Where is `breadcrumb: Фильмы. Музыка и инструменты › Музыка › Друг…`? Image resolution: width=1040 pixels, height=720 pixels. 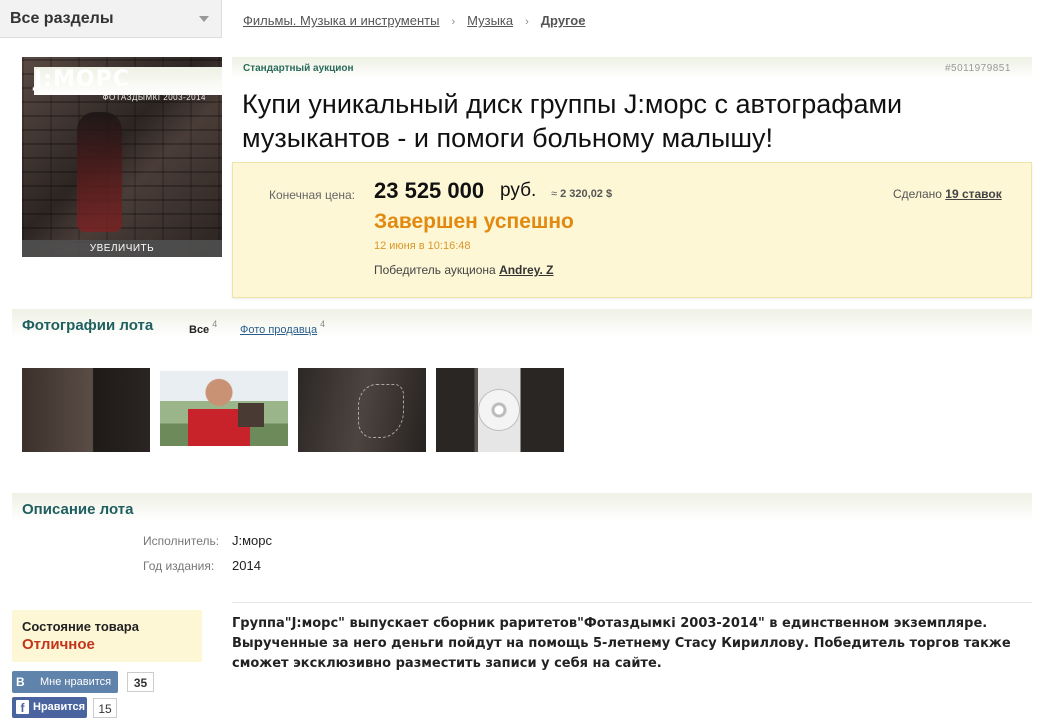 breadcrumb: Фильмы. Музыка и инструменты › Музыка › Друг… is located at coordinates (414, 20).